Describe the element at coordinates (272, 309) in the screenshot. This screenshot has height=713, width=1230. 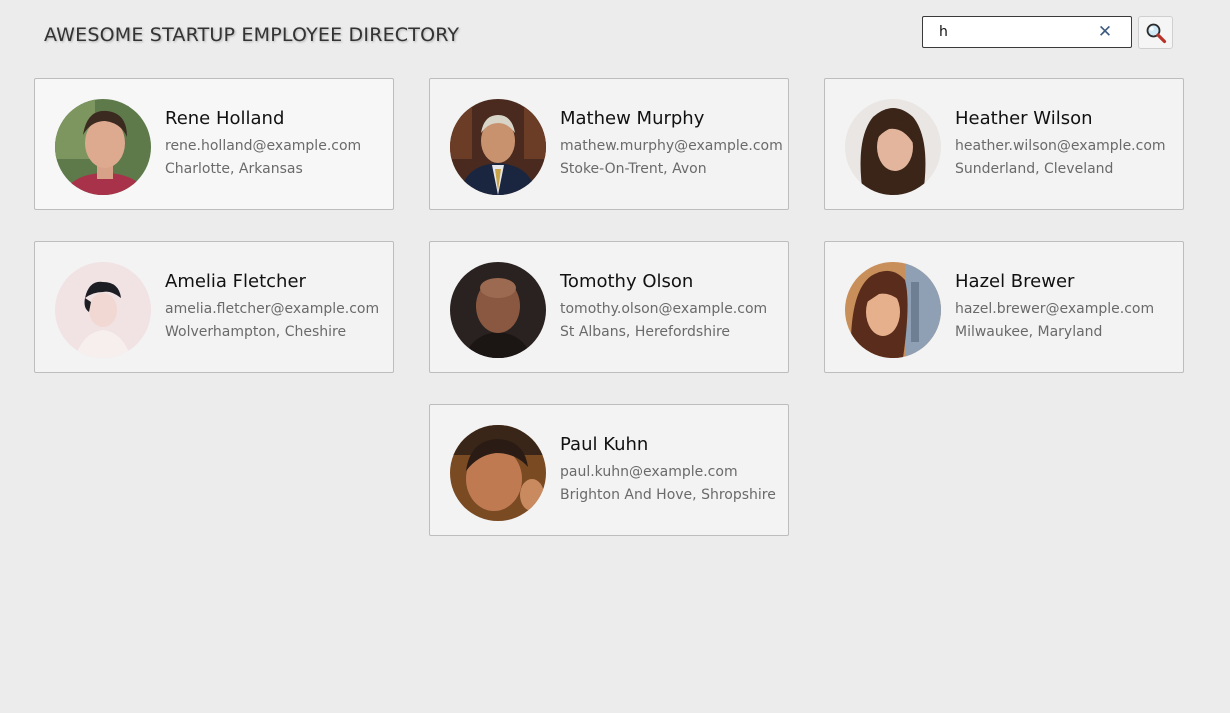
I see `employee-email: amelia.fletcher@example.com` at that location.